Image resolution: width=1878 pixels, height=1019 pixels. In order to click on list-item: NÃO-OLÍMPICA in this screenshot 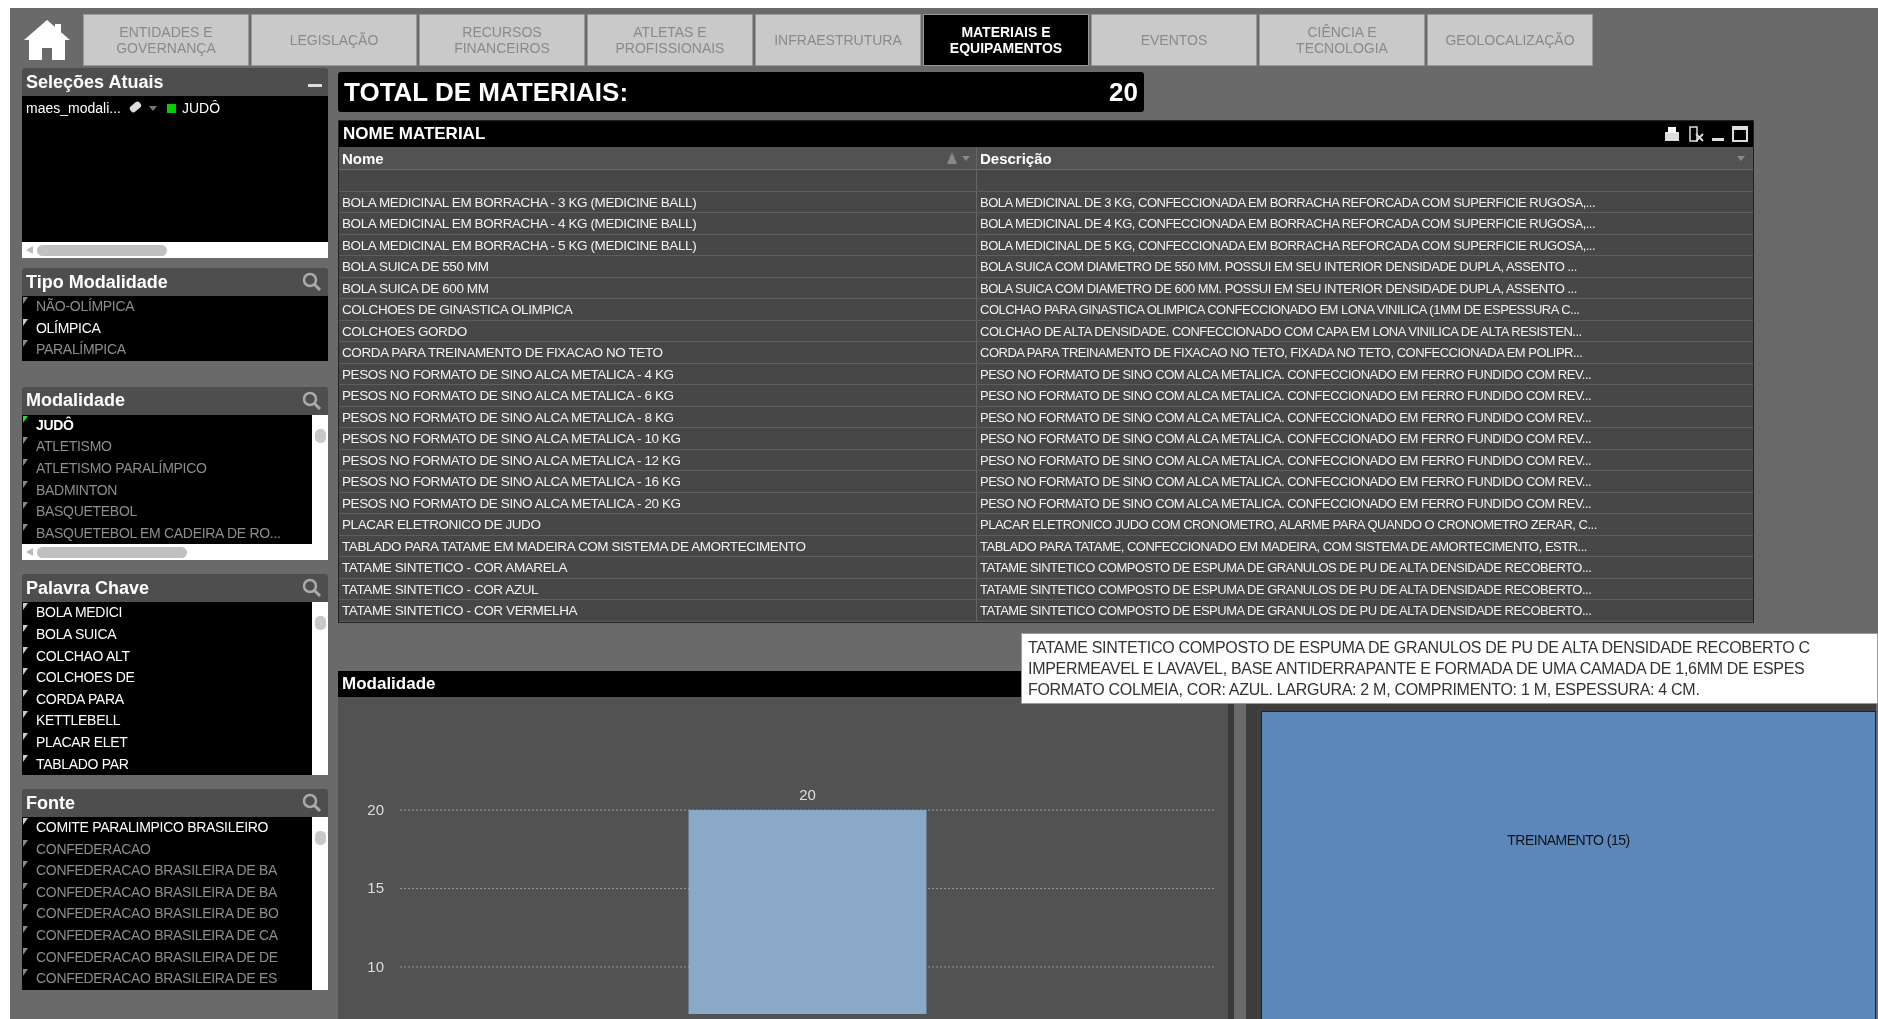, I will do `click(175, 307)`.